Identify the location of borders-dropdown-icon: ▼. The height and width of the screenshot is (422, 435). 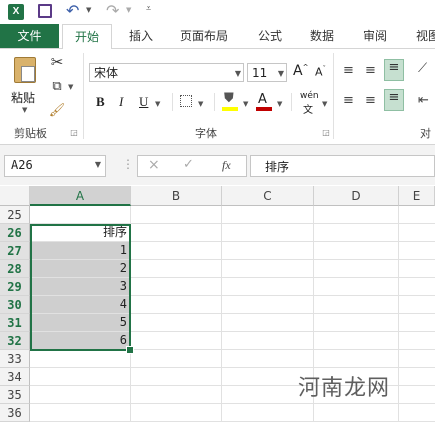
(200, 104).